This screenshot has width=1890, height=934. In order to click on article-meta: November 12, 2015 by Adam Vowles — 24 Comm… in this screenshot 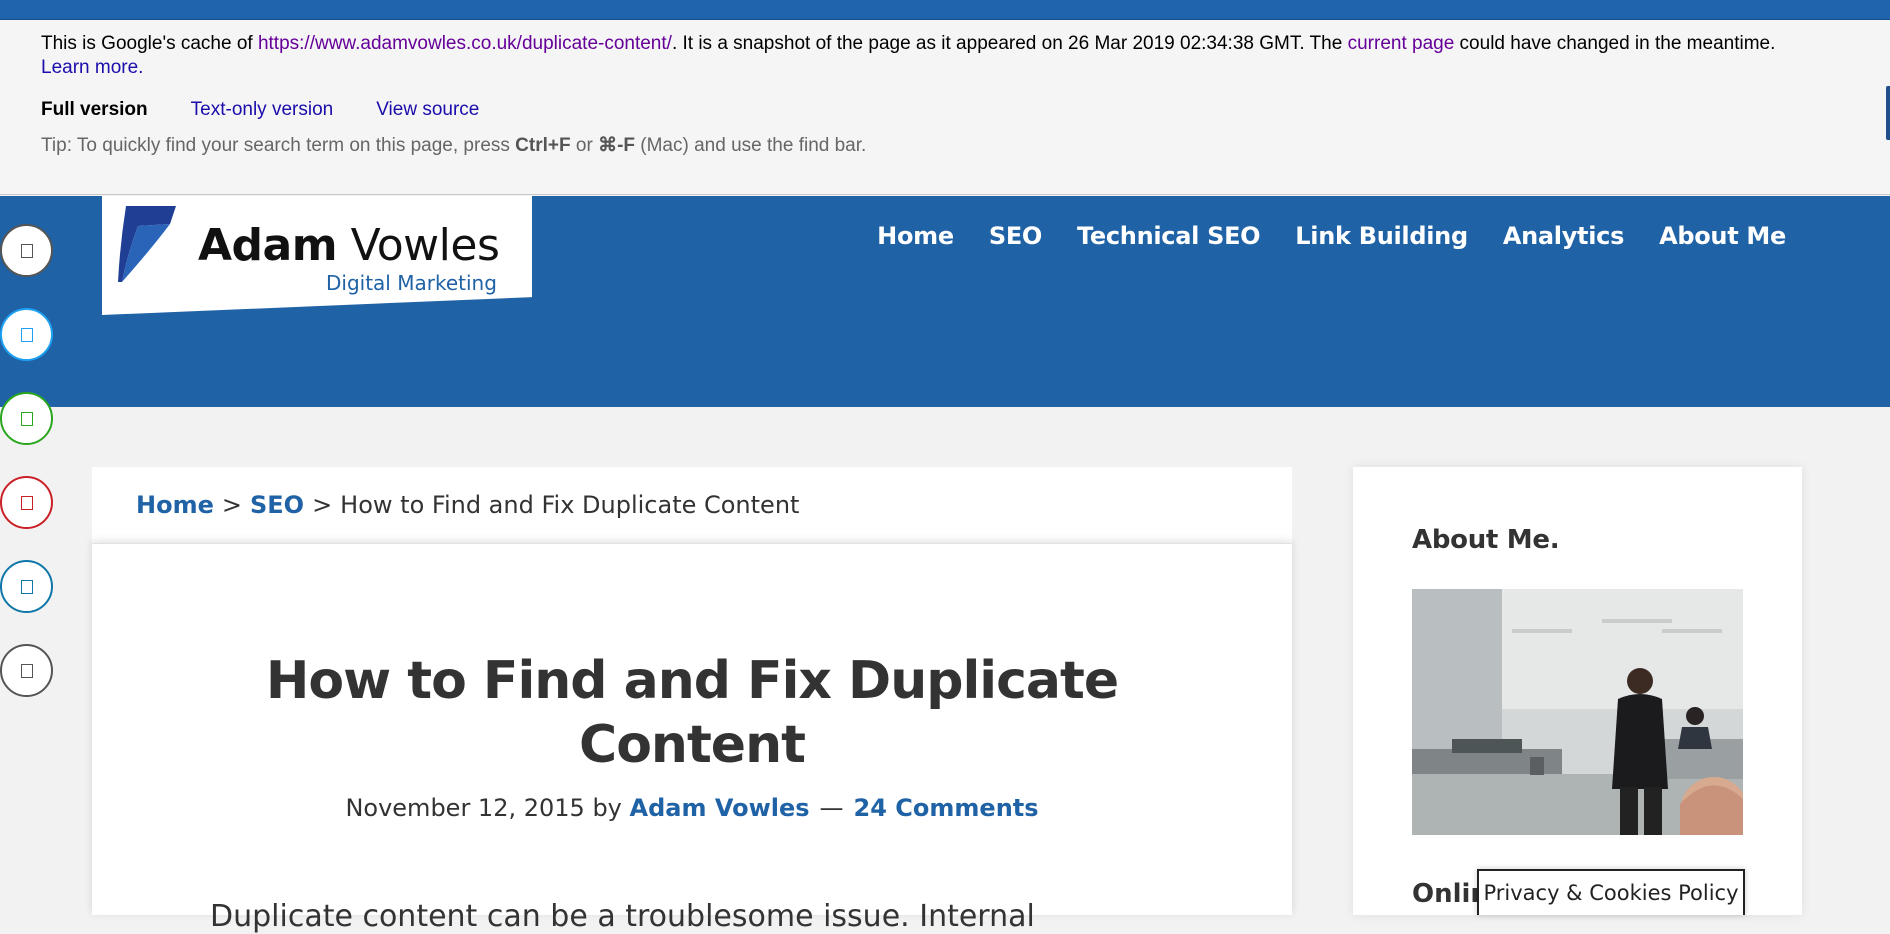, I will do `click(692, 808)`.